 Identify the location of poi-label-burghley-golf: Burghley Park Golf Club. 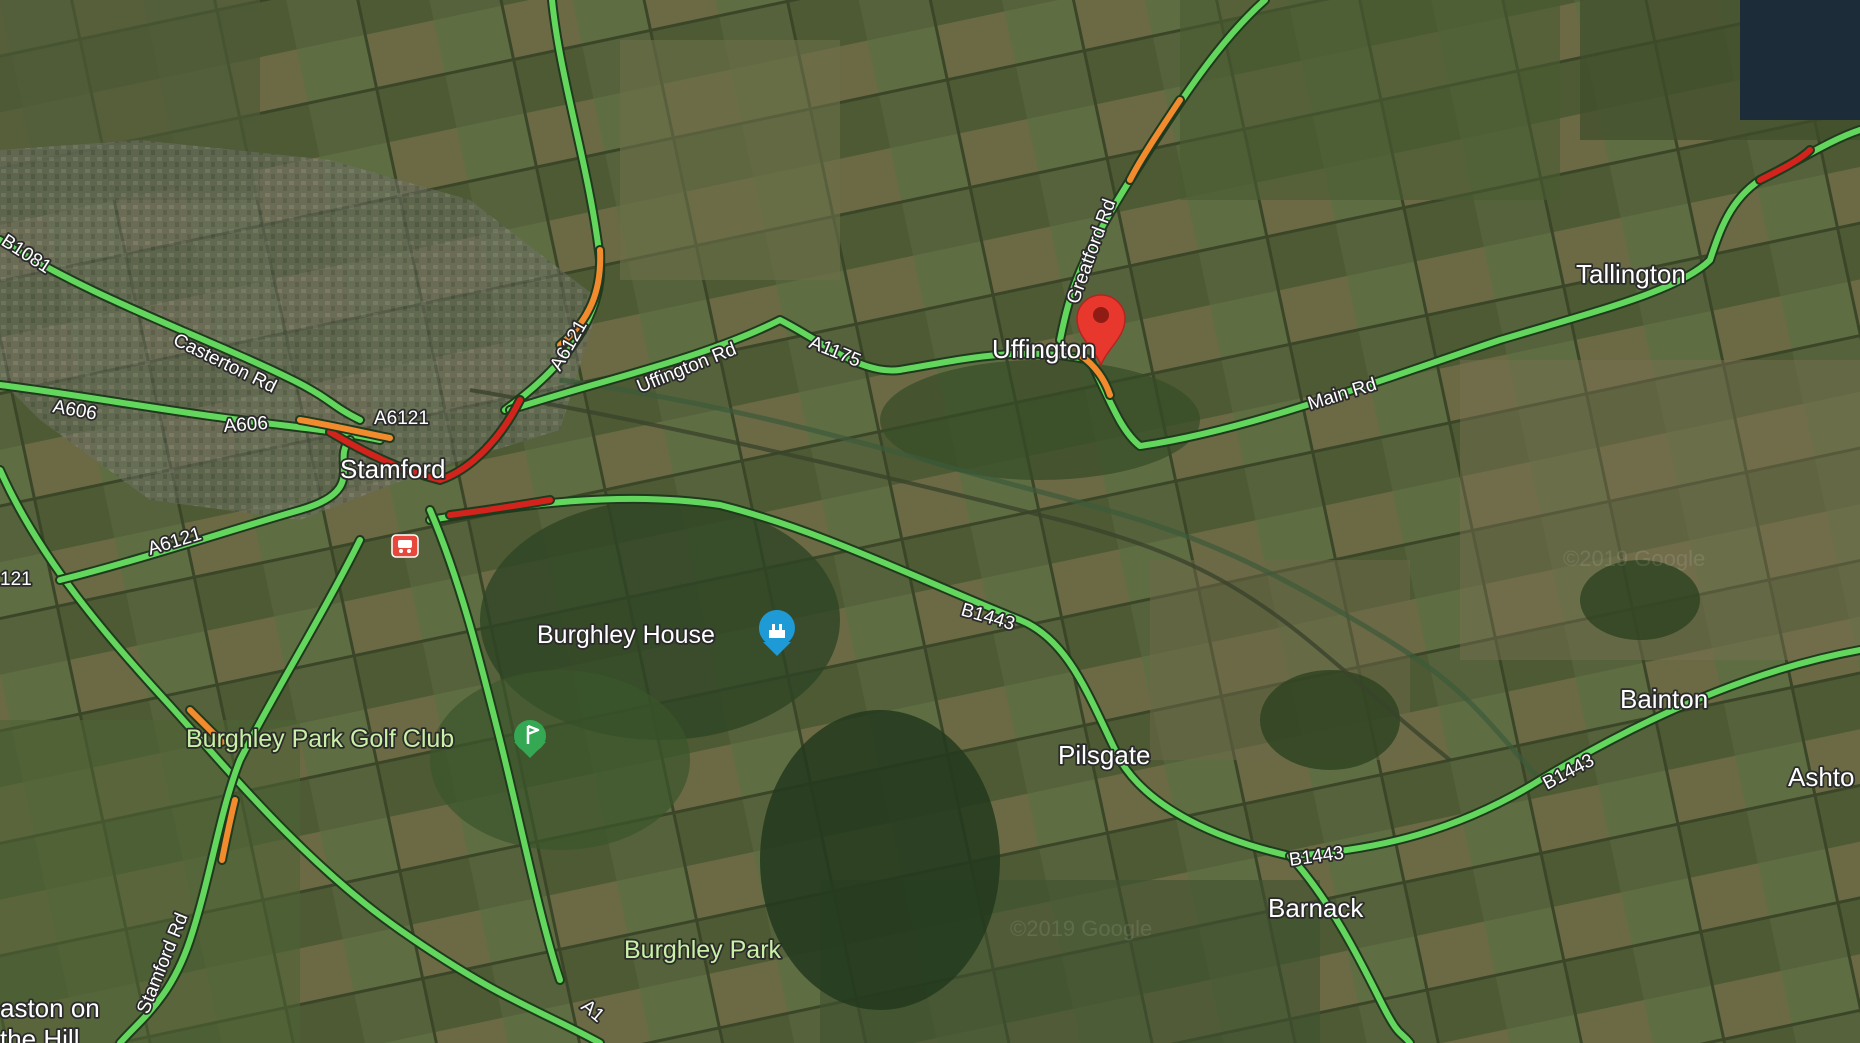
(320, 739).